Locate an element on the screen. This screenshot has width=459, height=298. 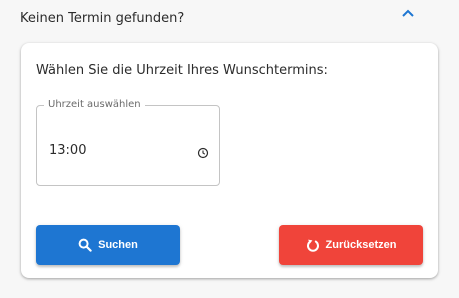
accordion-header: Keinen Termin gefunden? is located at coordinates (229, 20).